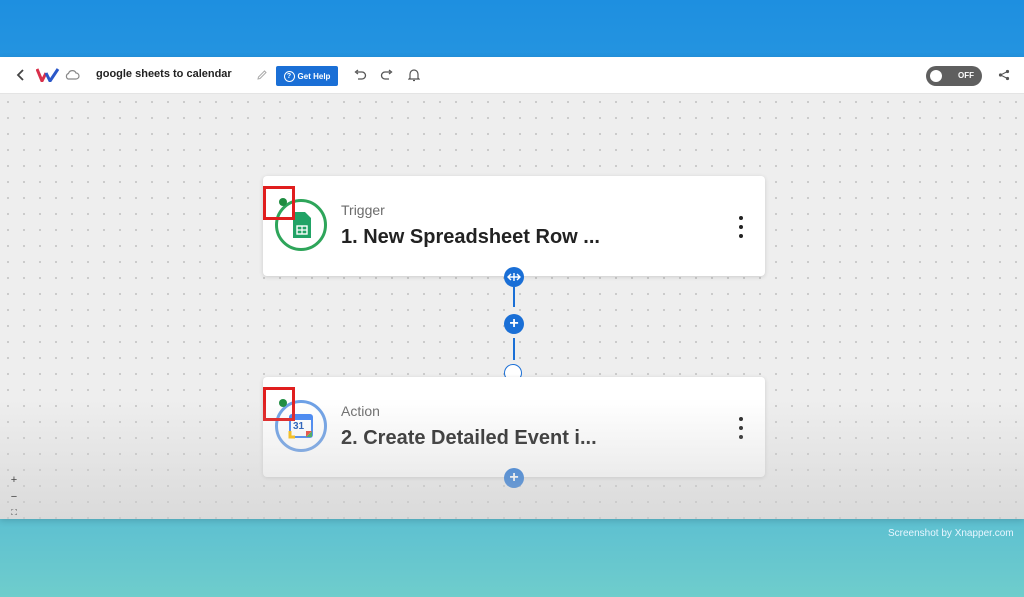 The height and width of the screenshot is (597, 1024). I want to click on toggle-label: OFF, so click(966, 75).